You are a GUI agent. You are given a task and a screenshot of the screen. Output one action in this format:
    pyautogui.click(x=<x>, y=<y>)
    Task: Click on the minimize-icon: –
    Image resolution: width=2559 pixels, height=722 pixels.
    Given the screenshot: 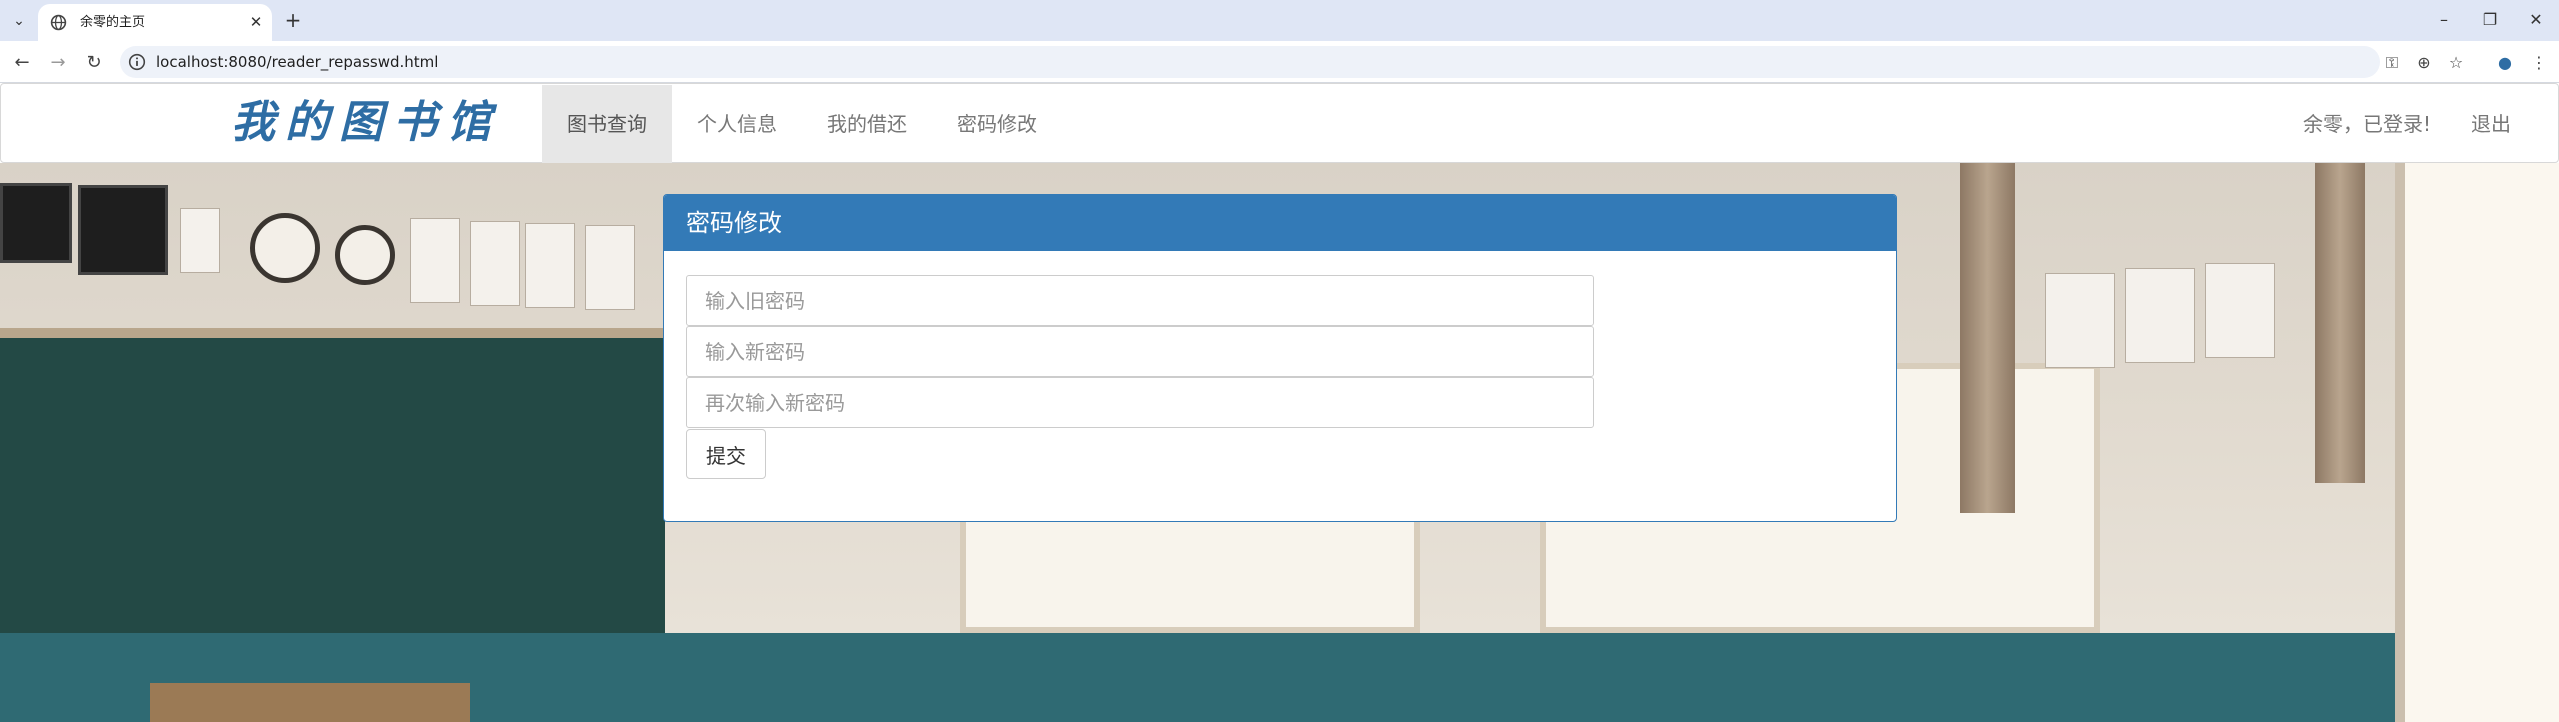 What is the action you would take?
    pyautogui.click(x=2444, y=20)
    